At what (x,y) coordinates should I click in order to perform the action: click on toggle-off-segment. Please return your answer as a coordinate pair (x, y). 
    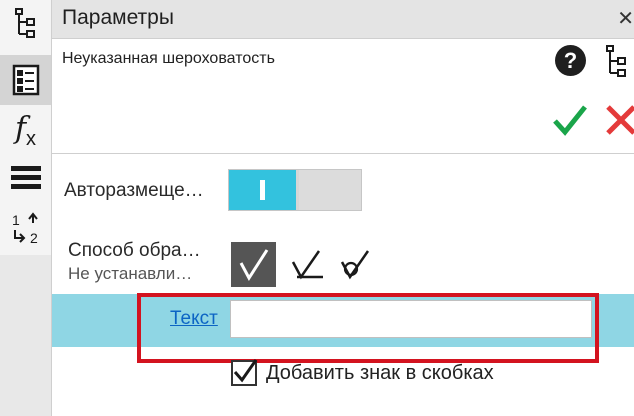
    Looking at the image, I should click on (330, 190).